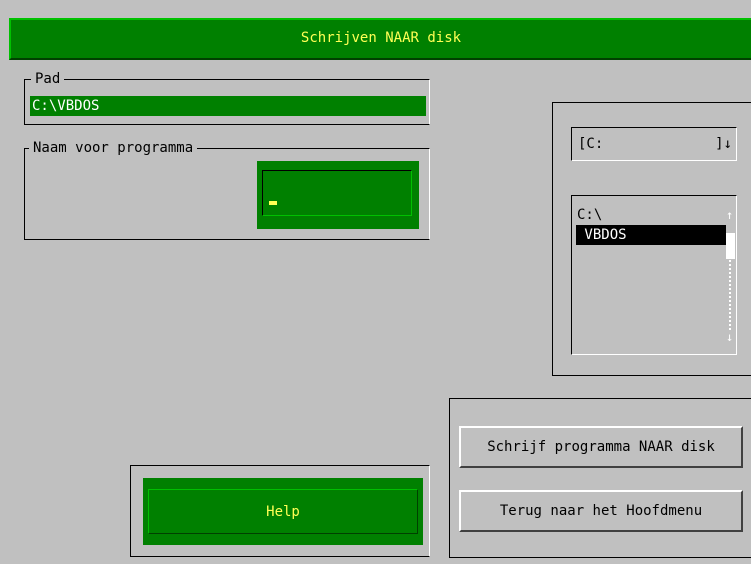 Image resolution: width=751 pixels, height=564 pixels. I want to click on text-cursor, so click(273, 203).